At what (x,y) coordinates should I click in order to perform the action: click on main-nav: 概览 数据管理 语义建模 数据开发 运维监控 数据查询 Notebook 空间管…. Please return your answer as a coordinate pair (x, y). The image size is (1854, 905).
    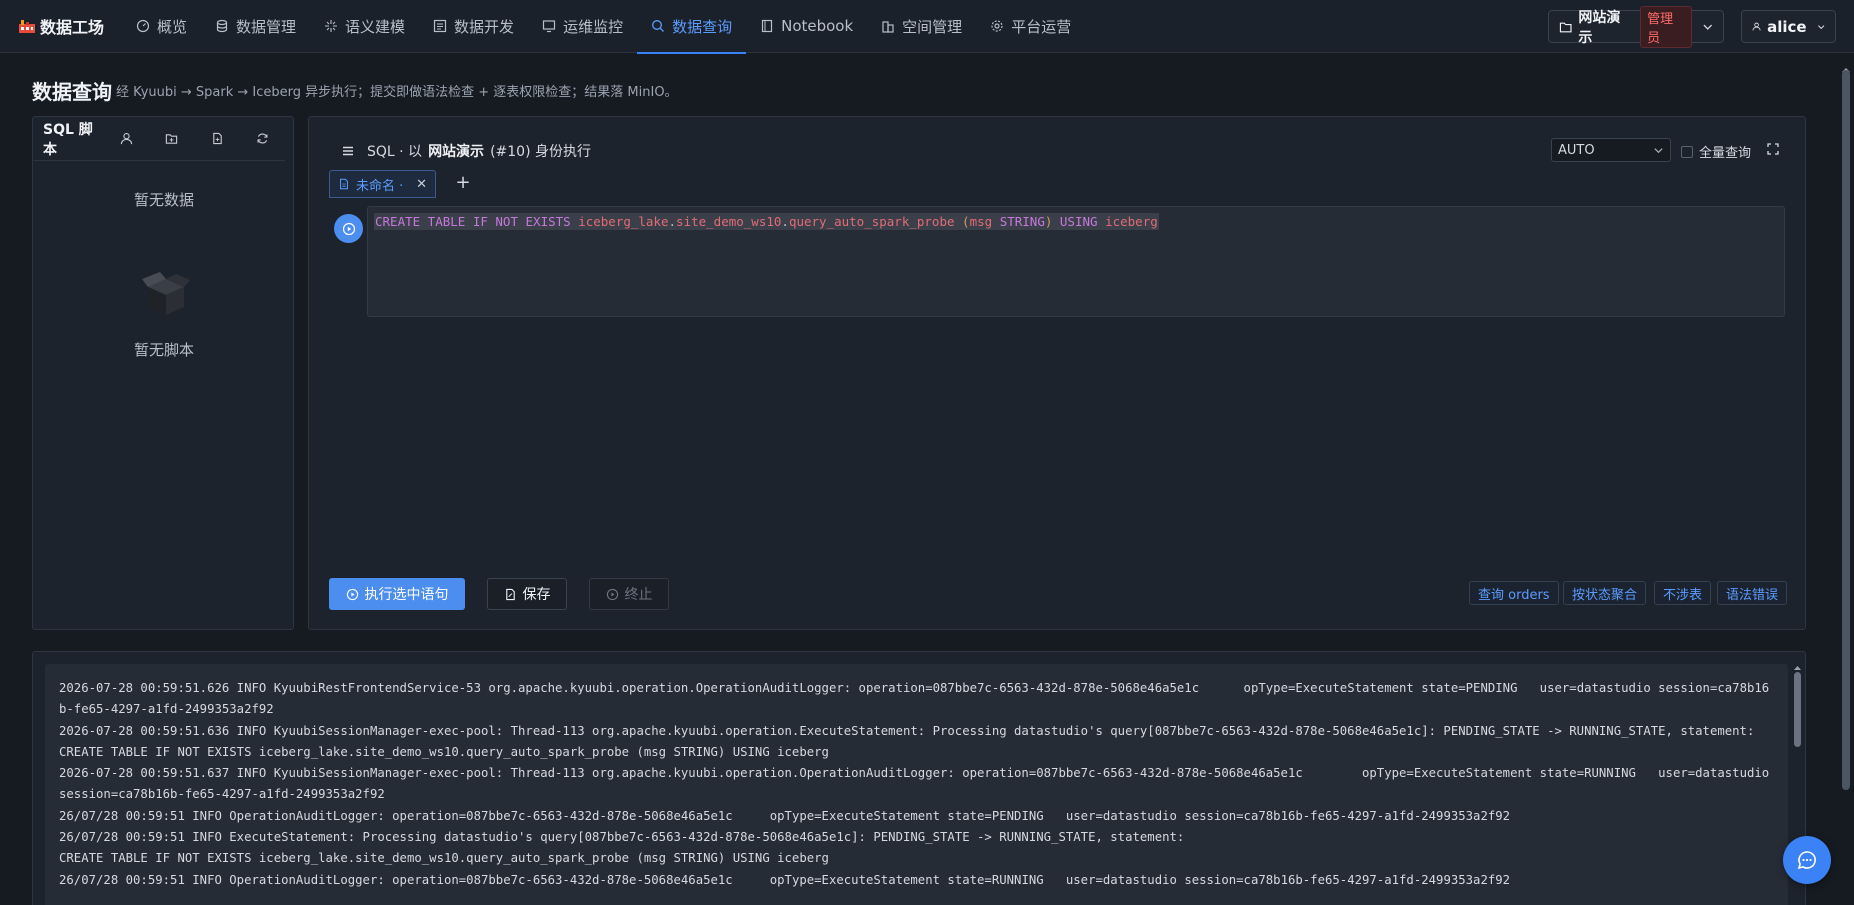
    Looking at the image, I should click on (603, 27).